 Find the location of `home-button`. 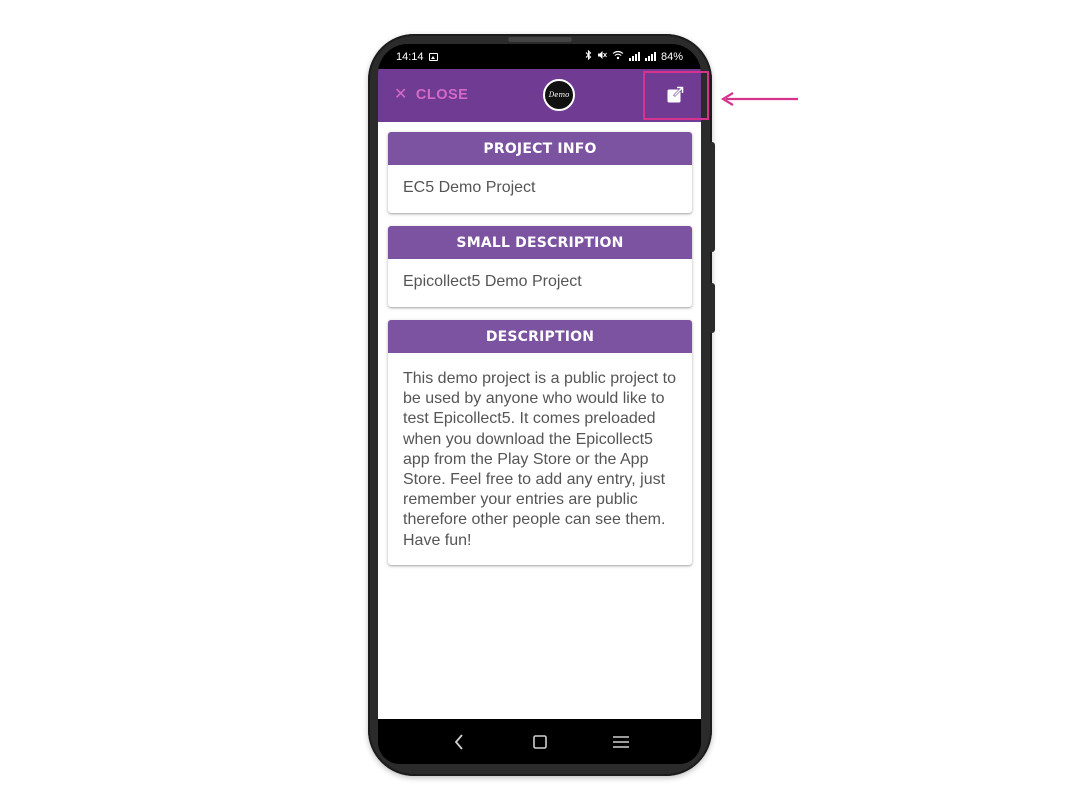

home-button is located at coordinates (540, 742).